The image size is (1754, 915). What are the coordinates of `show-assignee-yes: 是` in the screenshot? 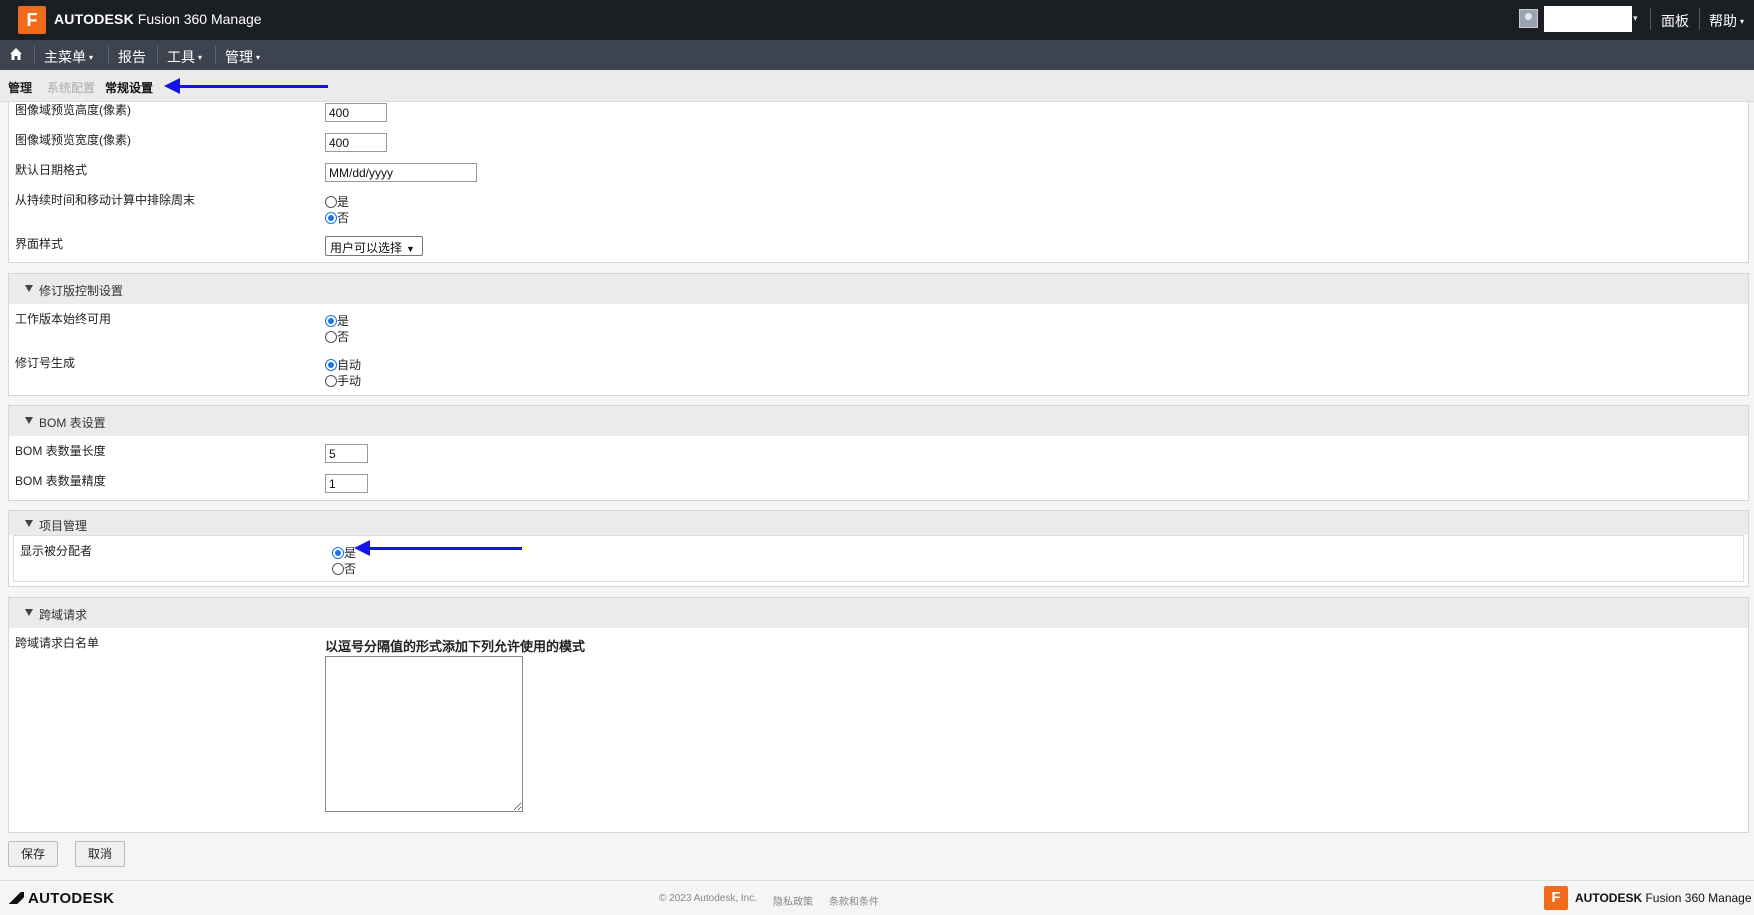 It's located at (344, 552).